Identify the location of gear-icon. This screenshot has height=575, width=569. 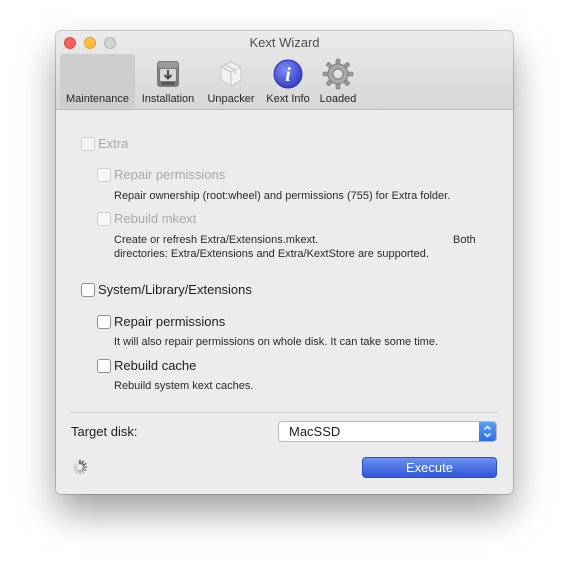
(338, 74).